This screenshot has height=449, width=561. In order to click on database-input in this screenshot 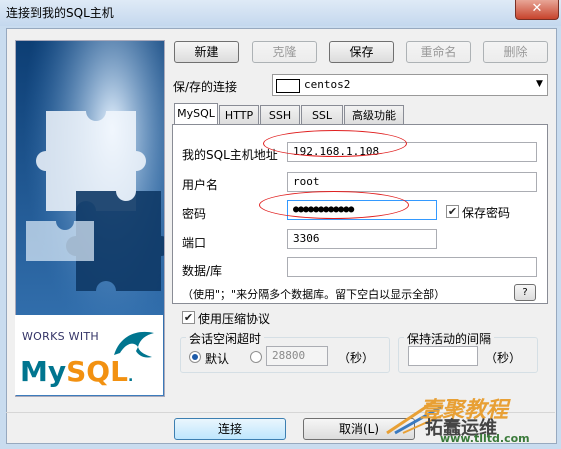, I will do `click(412, 267)`.